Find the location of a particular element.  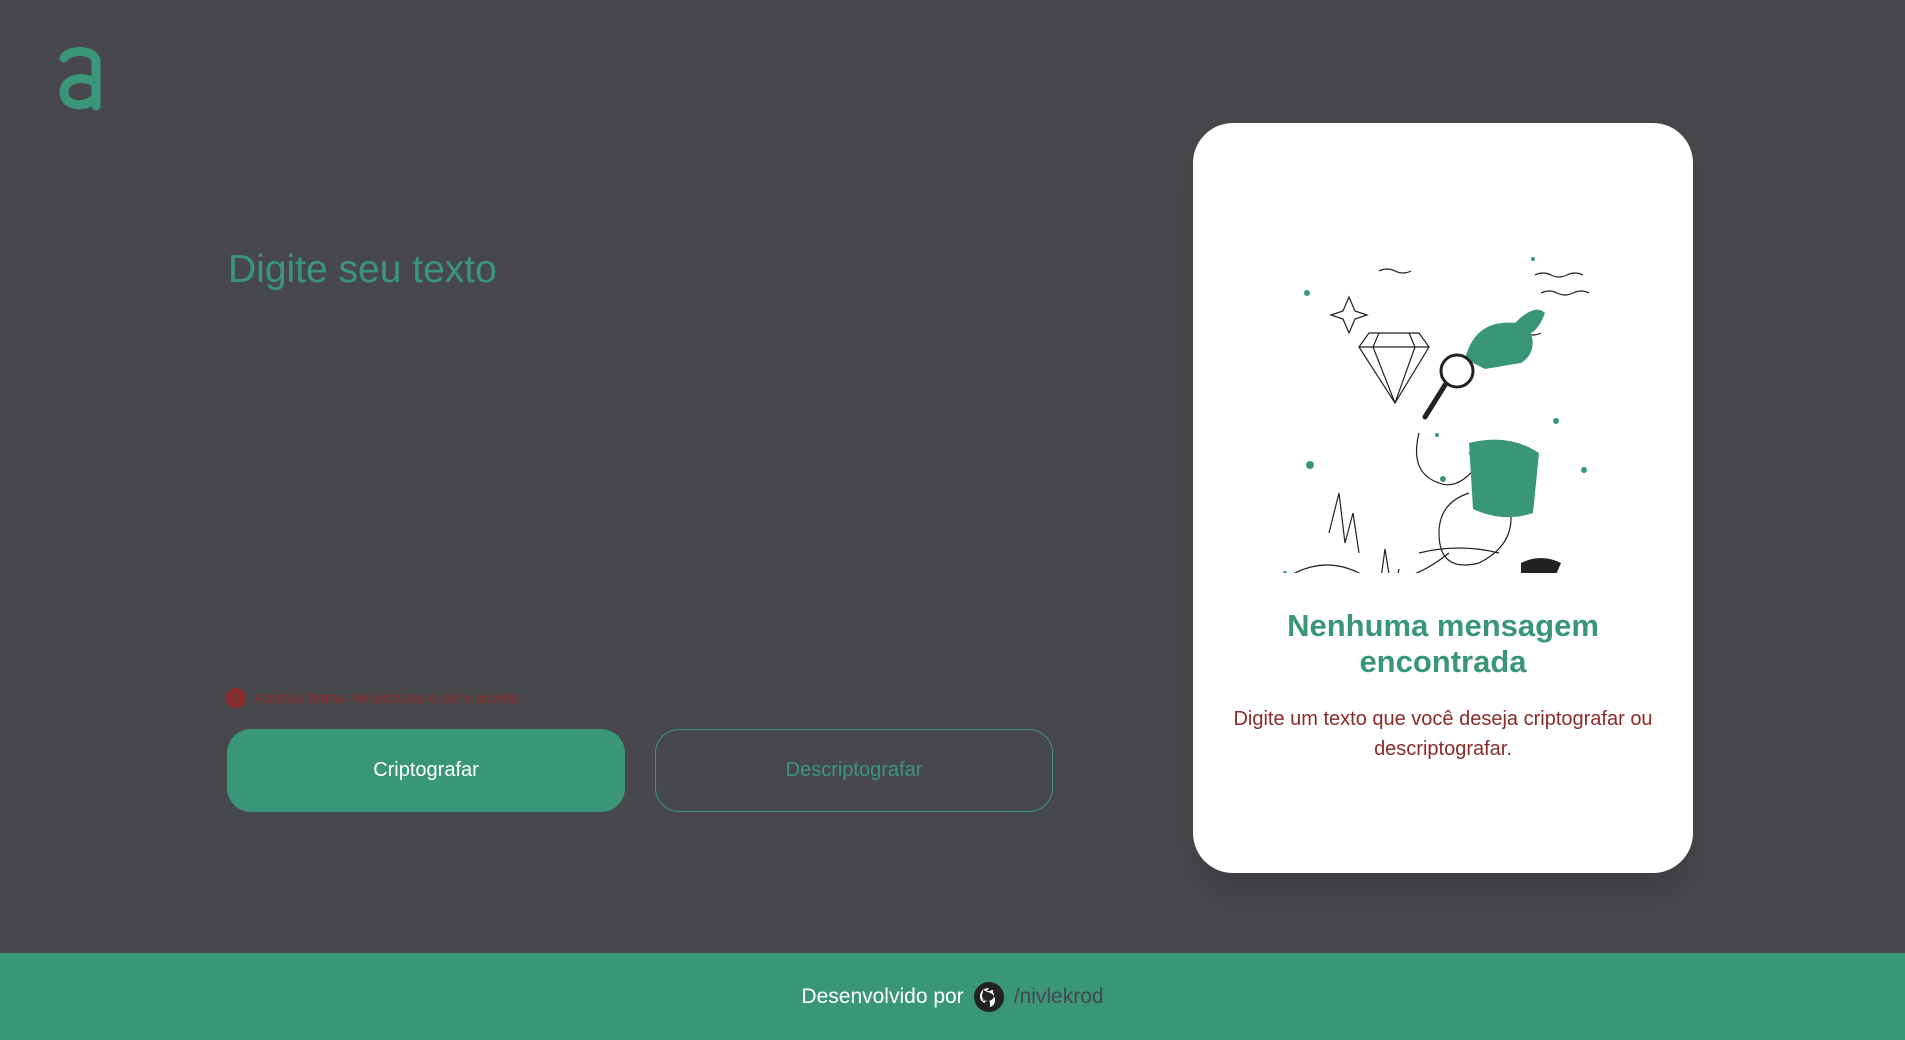

github-profile-link: /nivlekrod is located at coordinates (1059, 997).